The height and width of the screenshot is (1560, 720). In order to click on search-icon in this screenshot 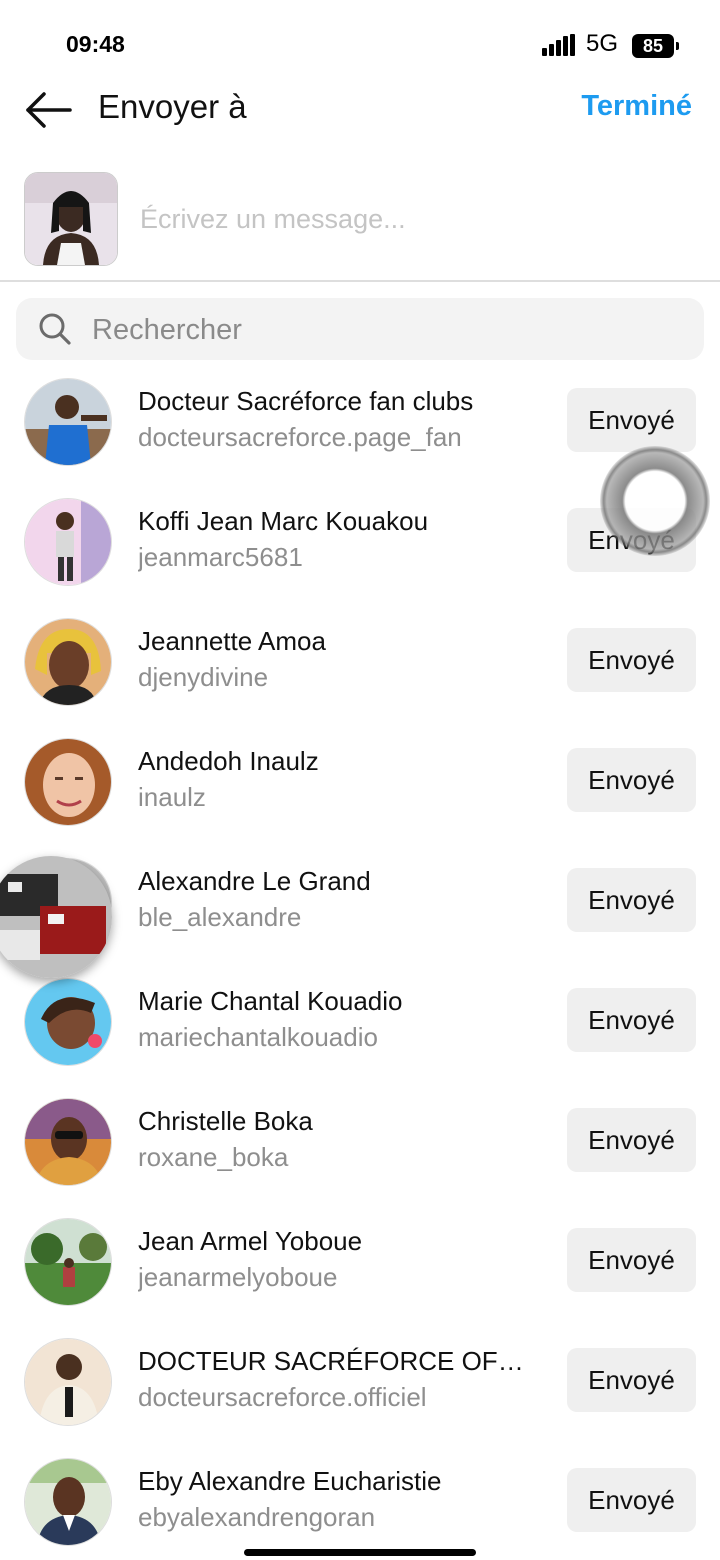, I will do `click(55, 329)`.